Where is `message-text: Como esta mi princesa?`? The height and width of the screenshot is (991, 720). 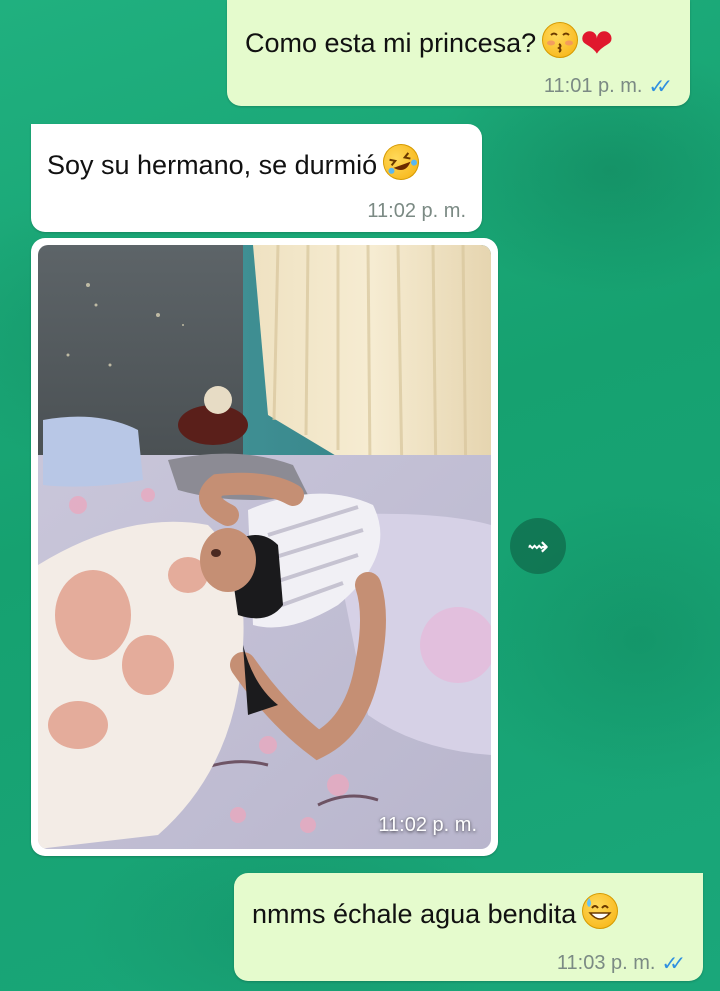 message-text: Como esta mi princesa? is located at coordinates (391, 43).